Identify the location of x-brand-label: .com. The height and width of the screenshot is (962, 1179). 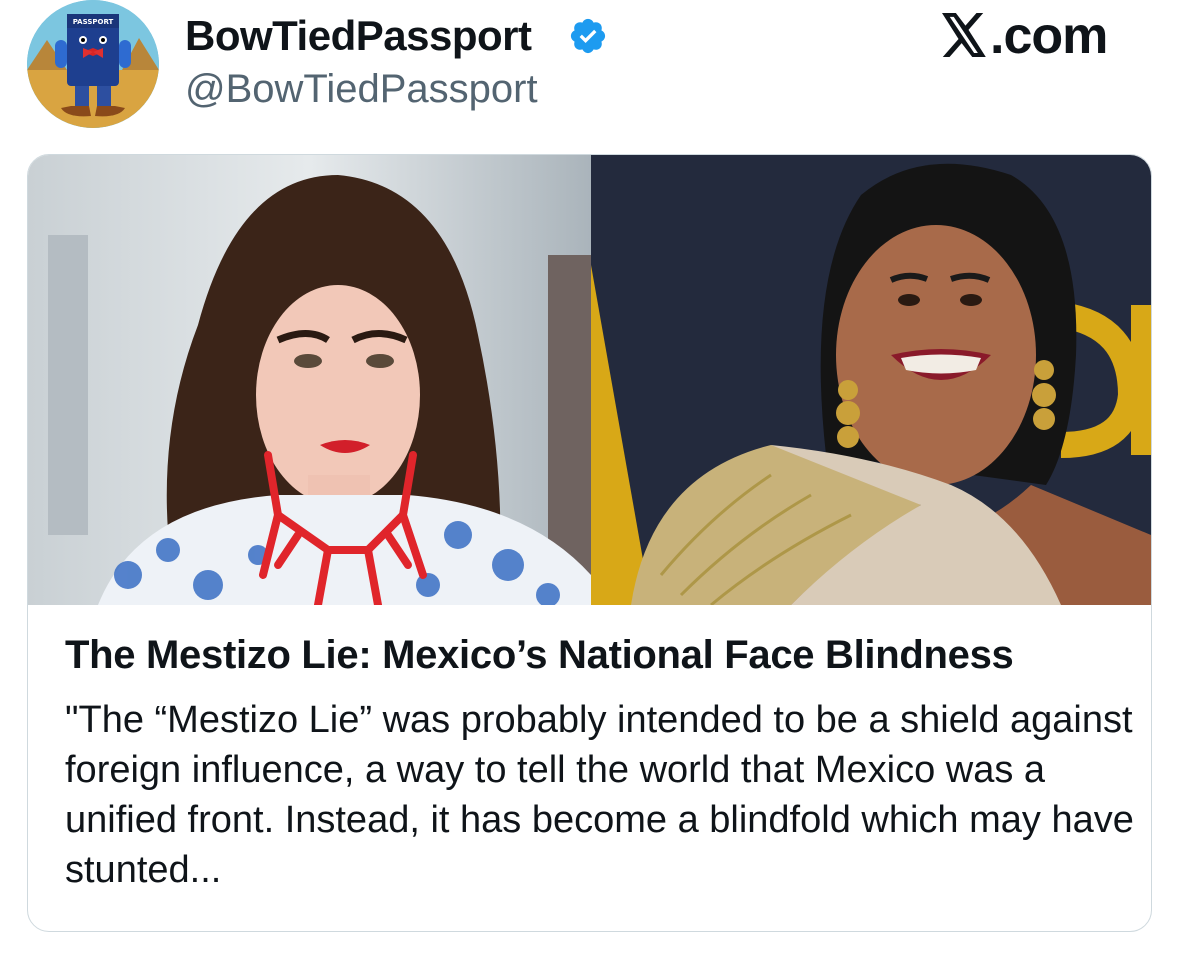
(1024, 36).